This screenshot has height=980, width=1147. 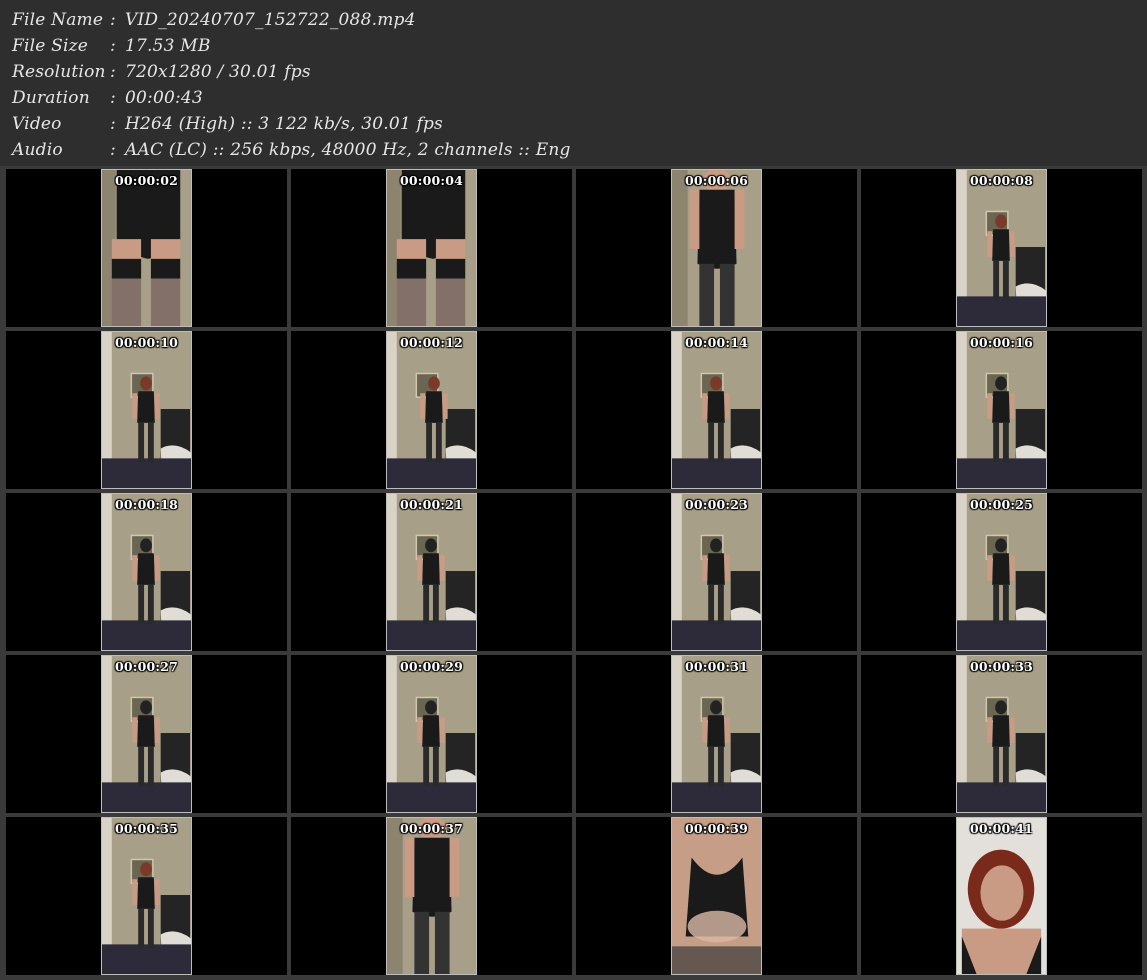 I want to click on thumbnail-cell: 00:00:21, so click(x=431, y=572).